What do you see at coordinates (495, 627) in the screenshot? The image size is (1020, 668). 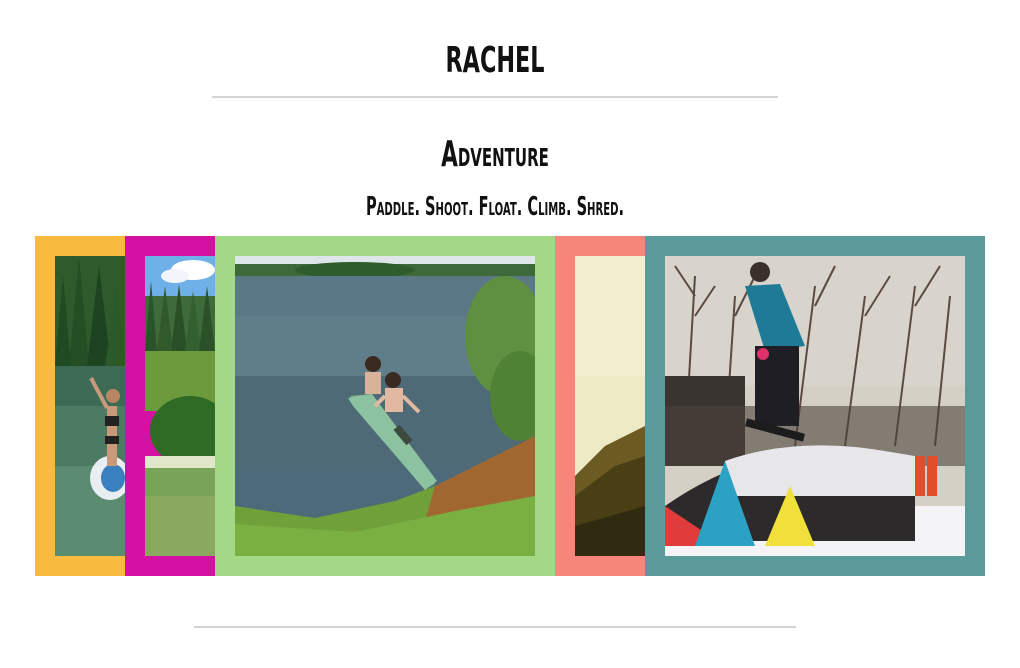 I see `footer-divider` at bounding box center [495, 627].